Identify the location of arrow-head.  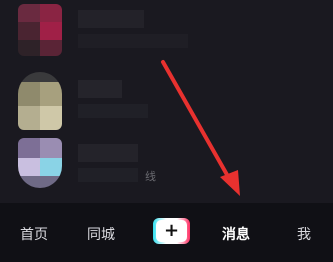
(230, 183).